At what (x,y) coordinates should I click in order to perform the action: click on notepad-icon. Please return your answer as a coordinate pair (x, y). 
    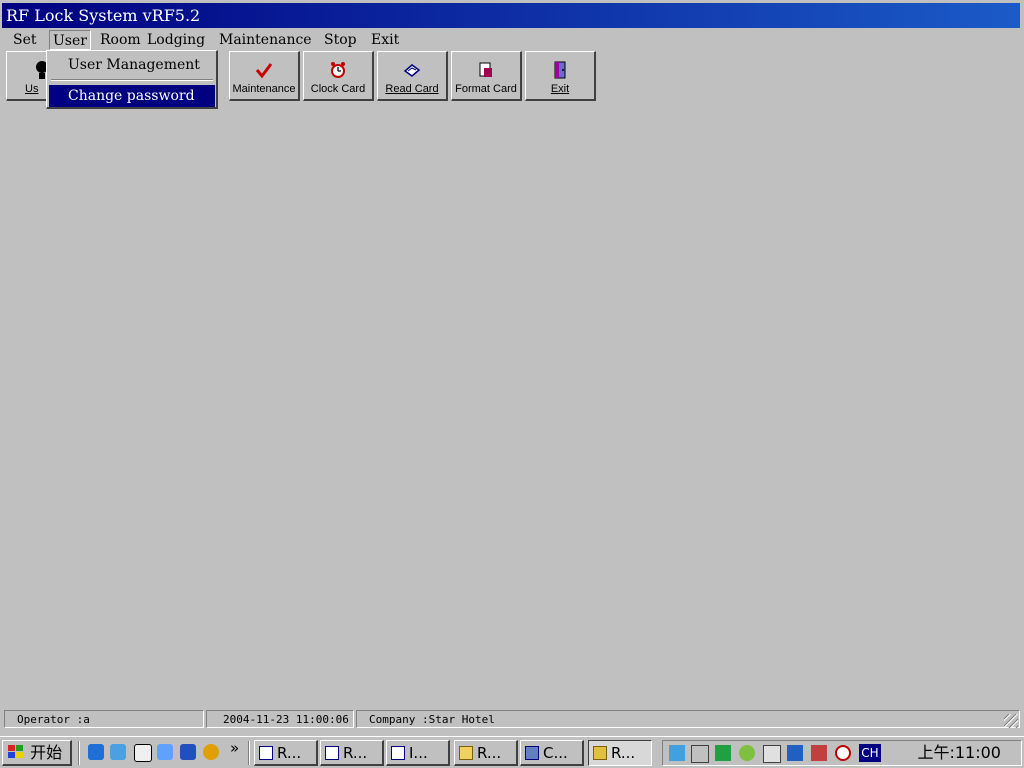
    Looking at the image, I should click on (143, 753).